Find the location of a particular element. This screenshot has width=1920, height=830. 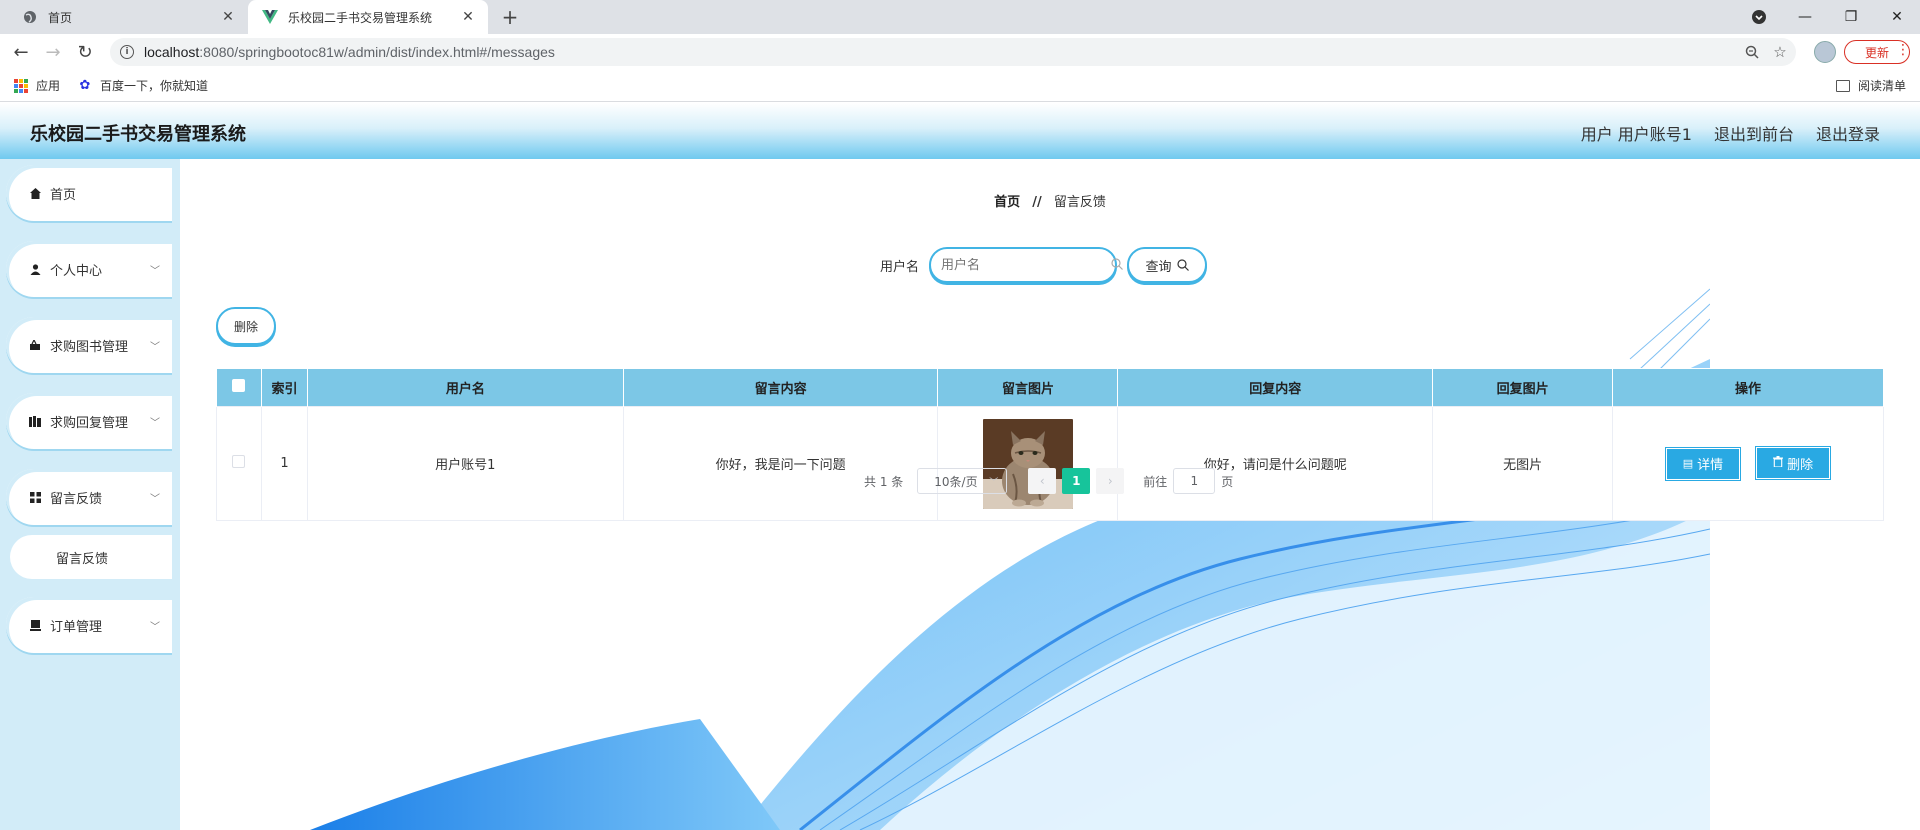

delete-button: 删除 is located at coordinates (1793, 463).